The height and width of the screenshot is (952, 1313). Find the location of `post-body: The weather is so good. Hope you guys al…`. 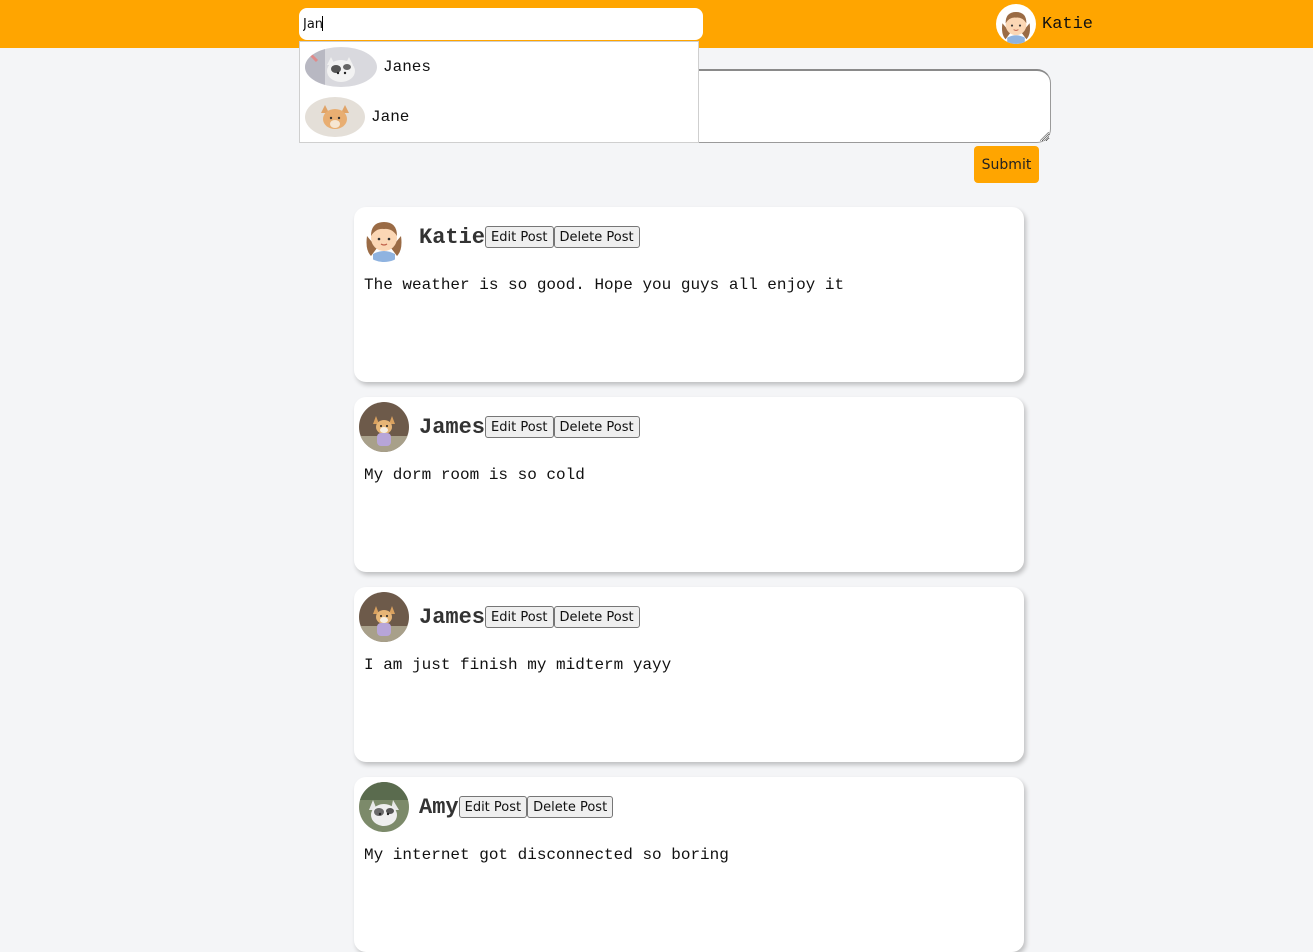

post-body: The weather is so good. Hope you guys al… is located at coordinates (604, 285).